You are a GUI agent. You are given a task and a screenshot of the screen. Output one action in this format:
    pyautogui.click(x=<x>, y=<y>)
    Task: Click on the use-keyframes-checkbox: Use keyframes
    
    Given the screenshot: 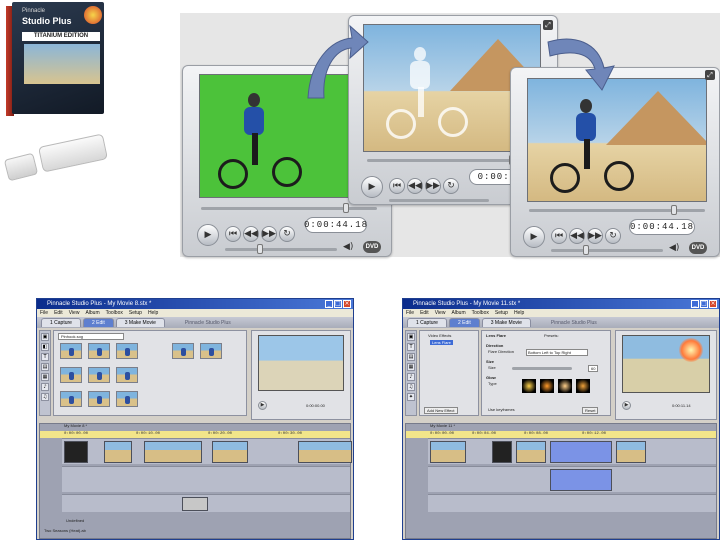 What is the action you would take?
    pyautogui.click(x=501, y=409)
    